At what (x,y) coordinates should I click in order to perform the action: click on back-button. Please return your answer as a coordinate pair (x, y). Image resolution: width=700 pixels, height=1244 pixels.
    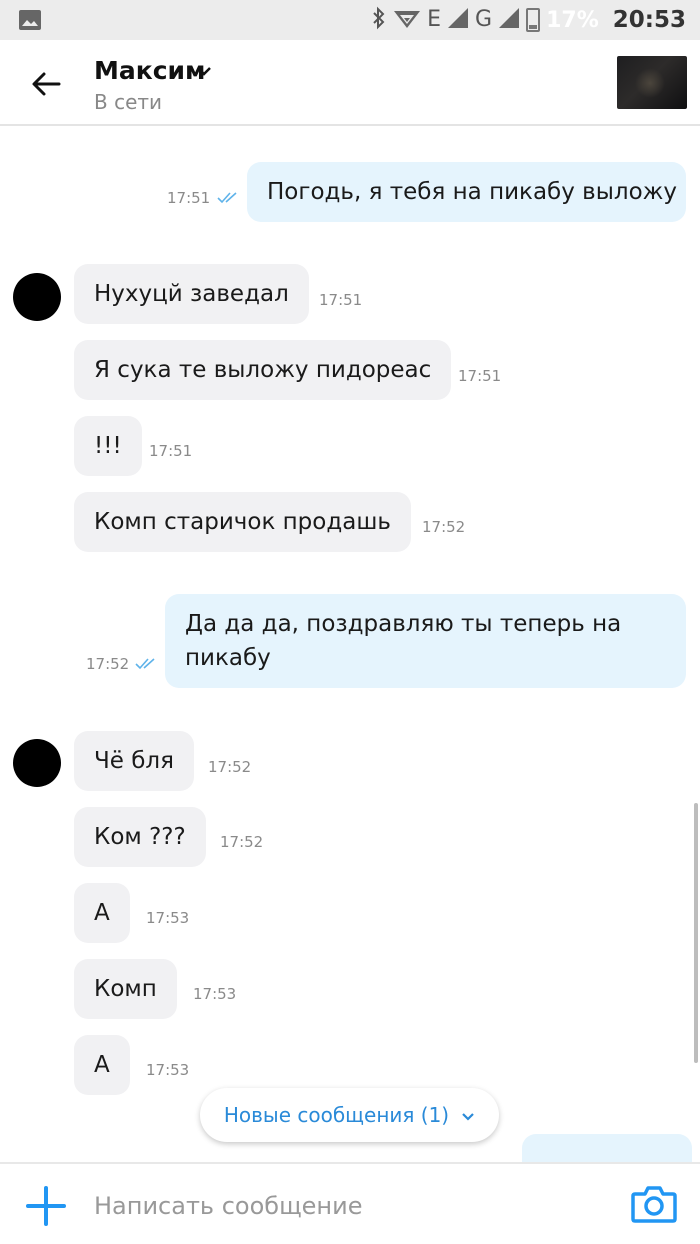
    Looking at the image, I should click on (46, 84).